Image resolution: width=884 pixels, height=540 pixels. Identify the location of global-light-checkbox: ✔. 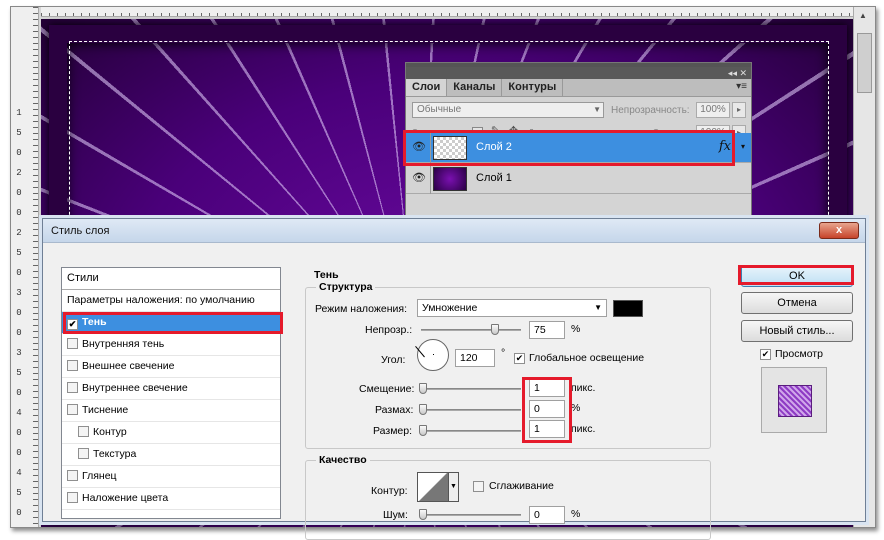
(519, 358).